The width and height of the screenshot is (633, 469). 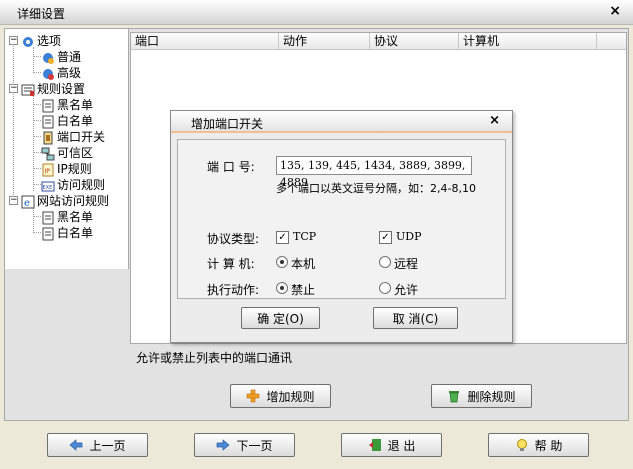 I want to click on gear-red-icon, so click(x=48, y=74).